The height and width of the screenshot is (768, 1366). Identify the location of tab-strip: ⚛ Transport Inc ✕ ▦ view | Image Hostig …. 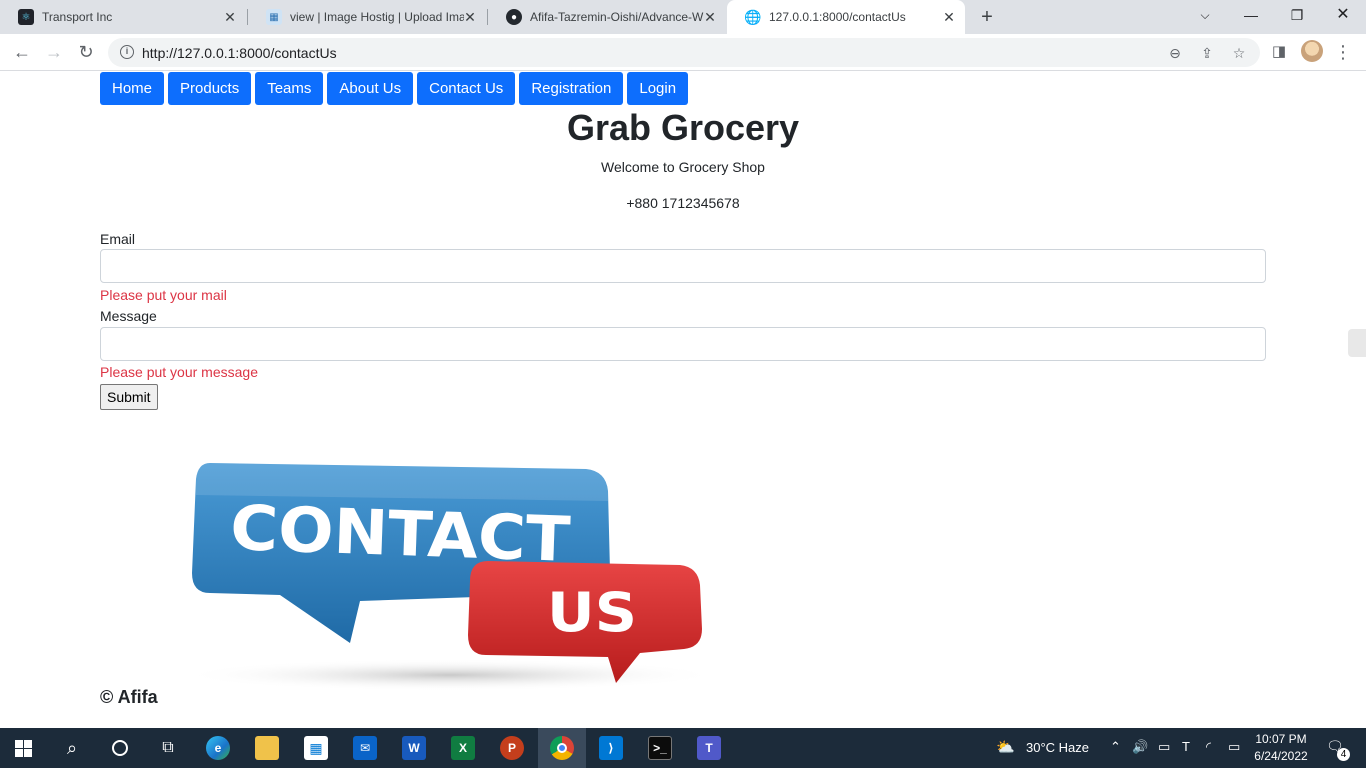
(683, 17).